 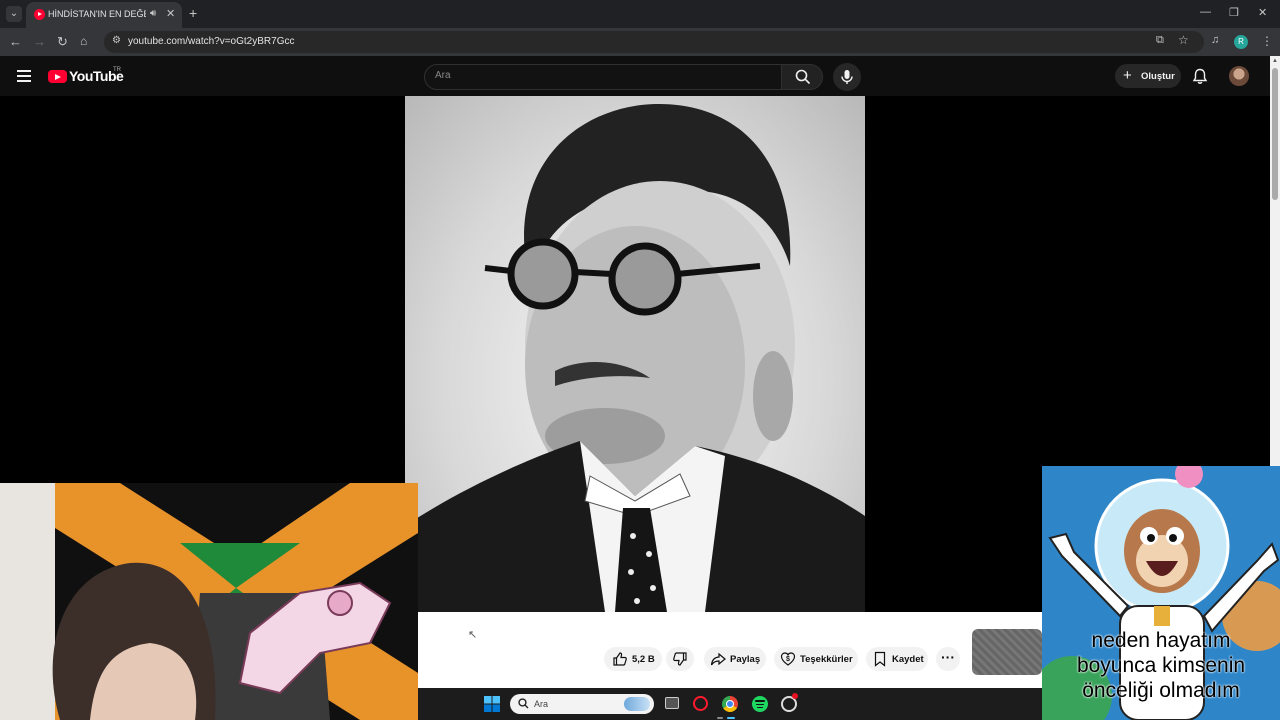 I want to click on create-button: + Oluştur, so click(x=1148, y=76).